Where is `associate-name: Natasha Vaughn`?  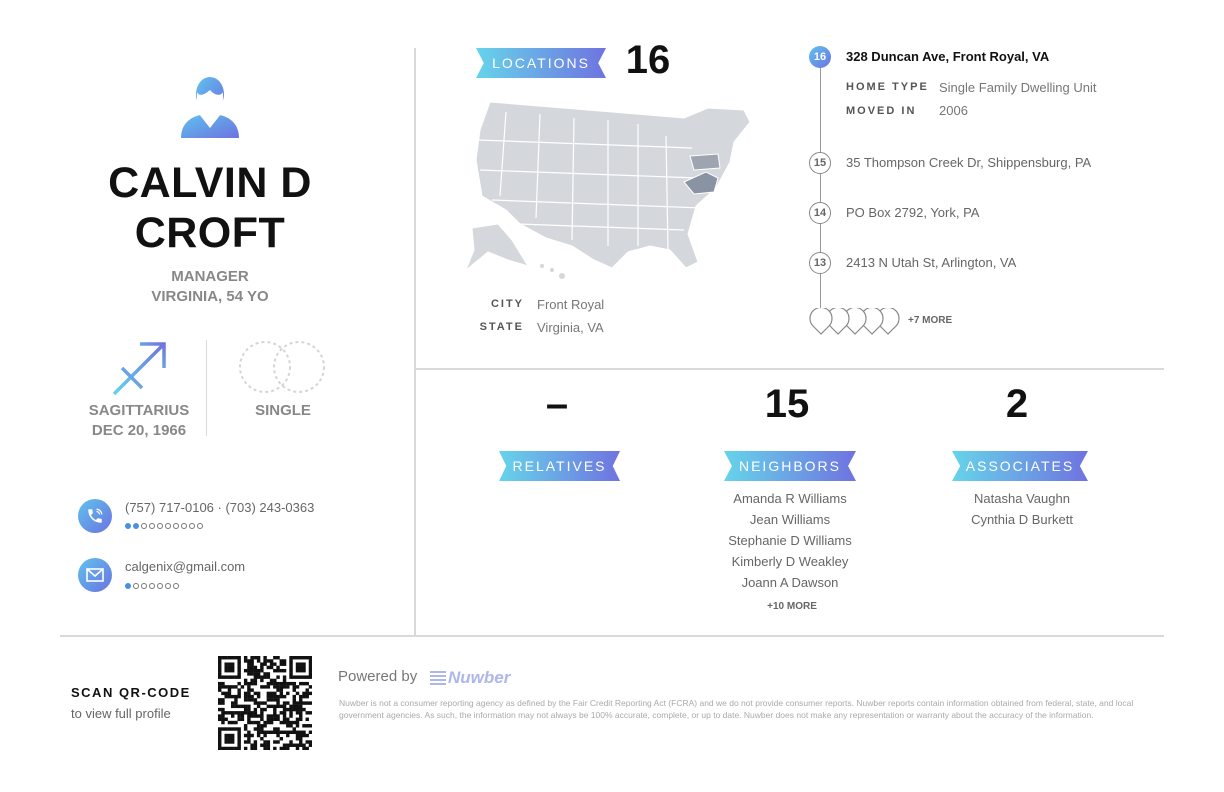
associate-name: Natasha Vaughn is located at coordinates (1022, 498).